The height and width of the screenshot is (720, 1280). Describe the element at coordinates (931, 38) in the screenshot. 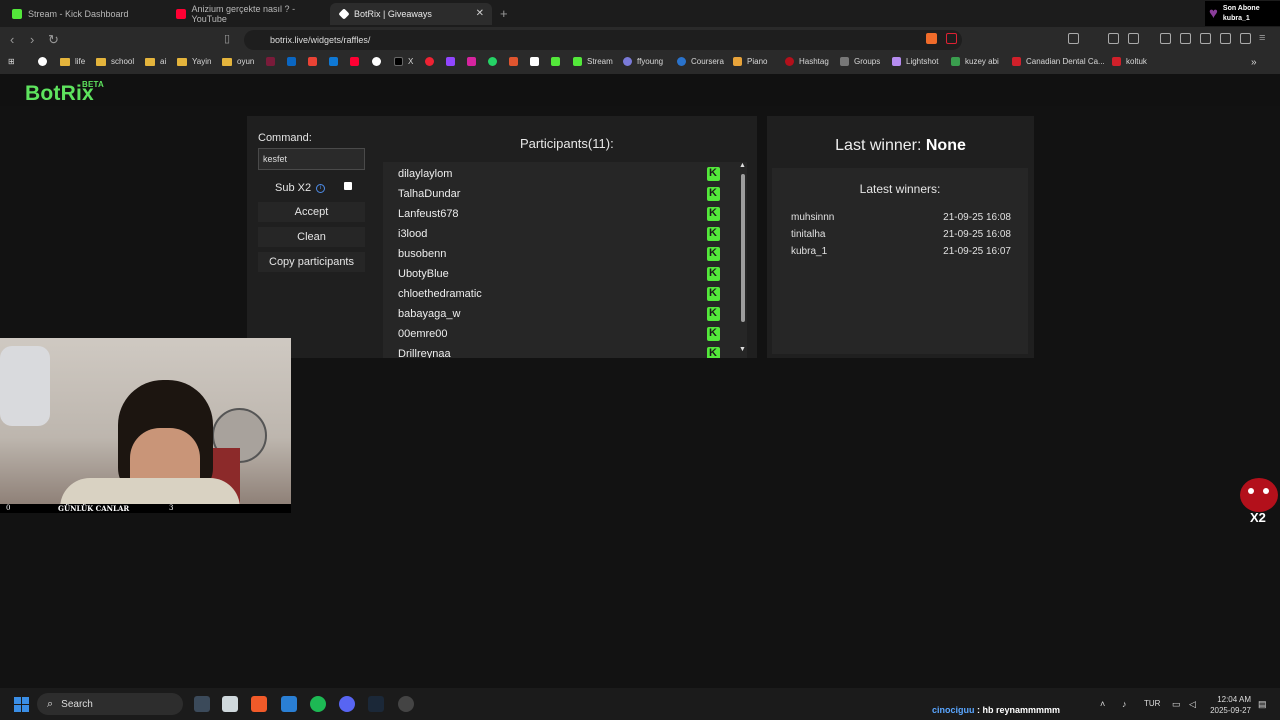

I see `brave-shield-icon` at that location.